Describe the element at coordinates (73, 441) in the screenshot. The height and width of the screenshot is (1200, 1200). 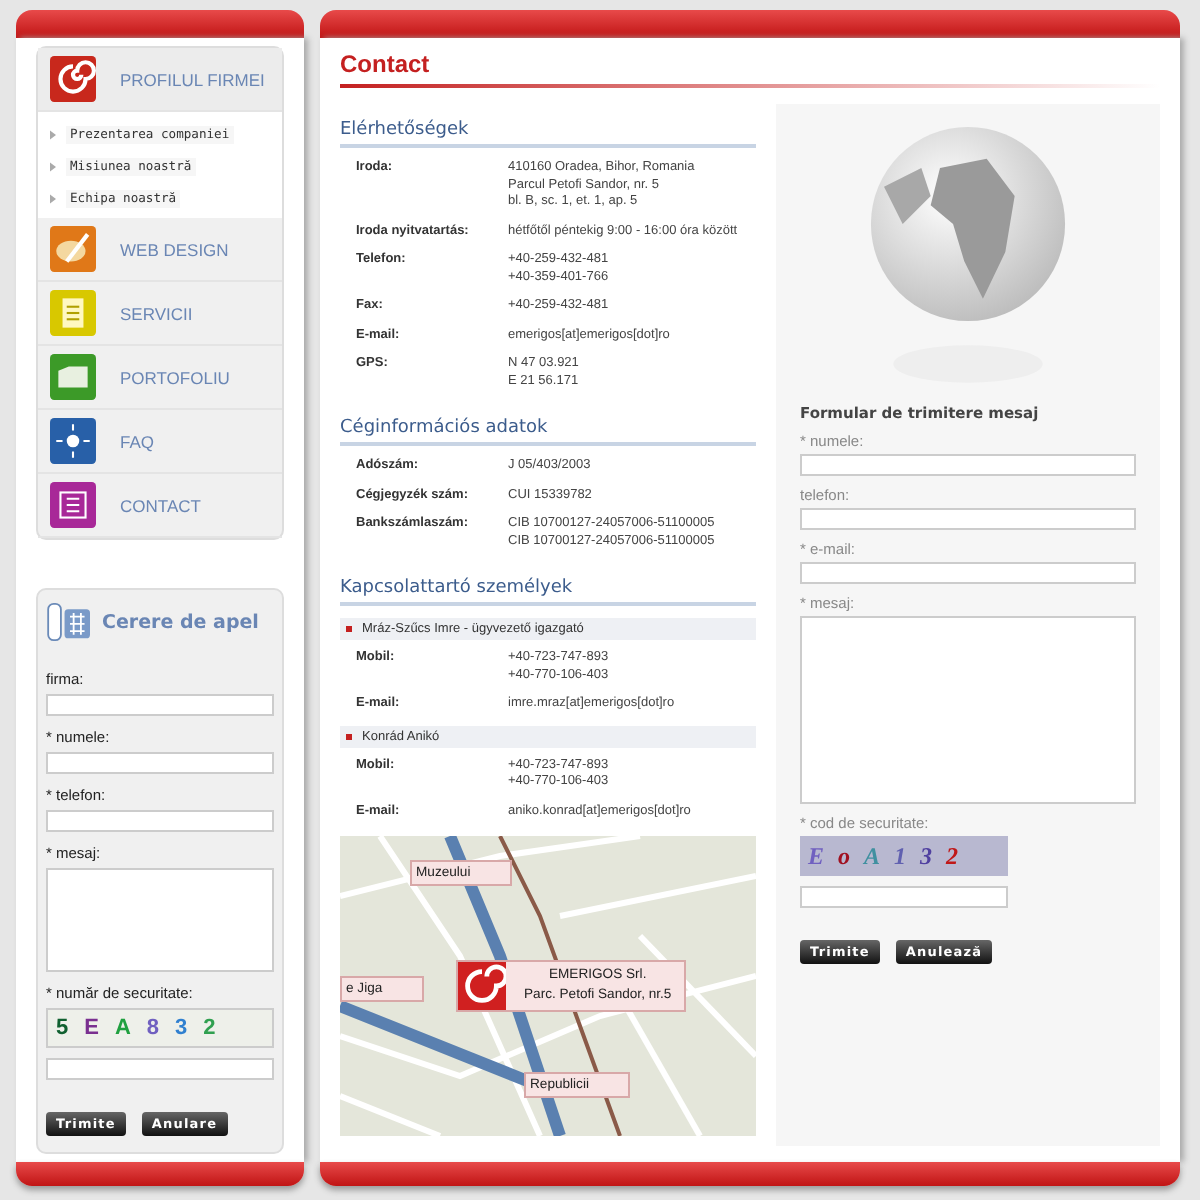
I see `lightbulb-icon` at that location.